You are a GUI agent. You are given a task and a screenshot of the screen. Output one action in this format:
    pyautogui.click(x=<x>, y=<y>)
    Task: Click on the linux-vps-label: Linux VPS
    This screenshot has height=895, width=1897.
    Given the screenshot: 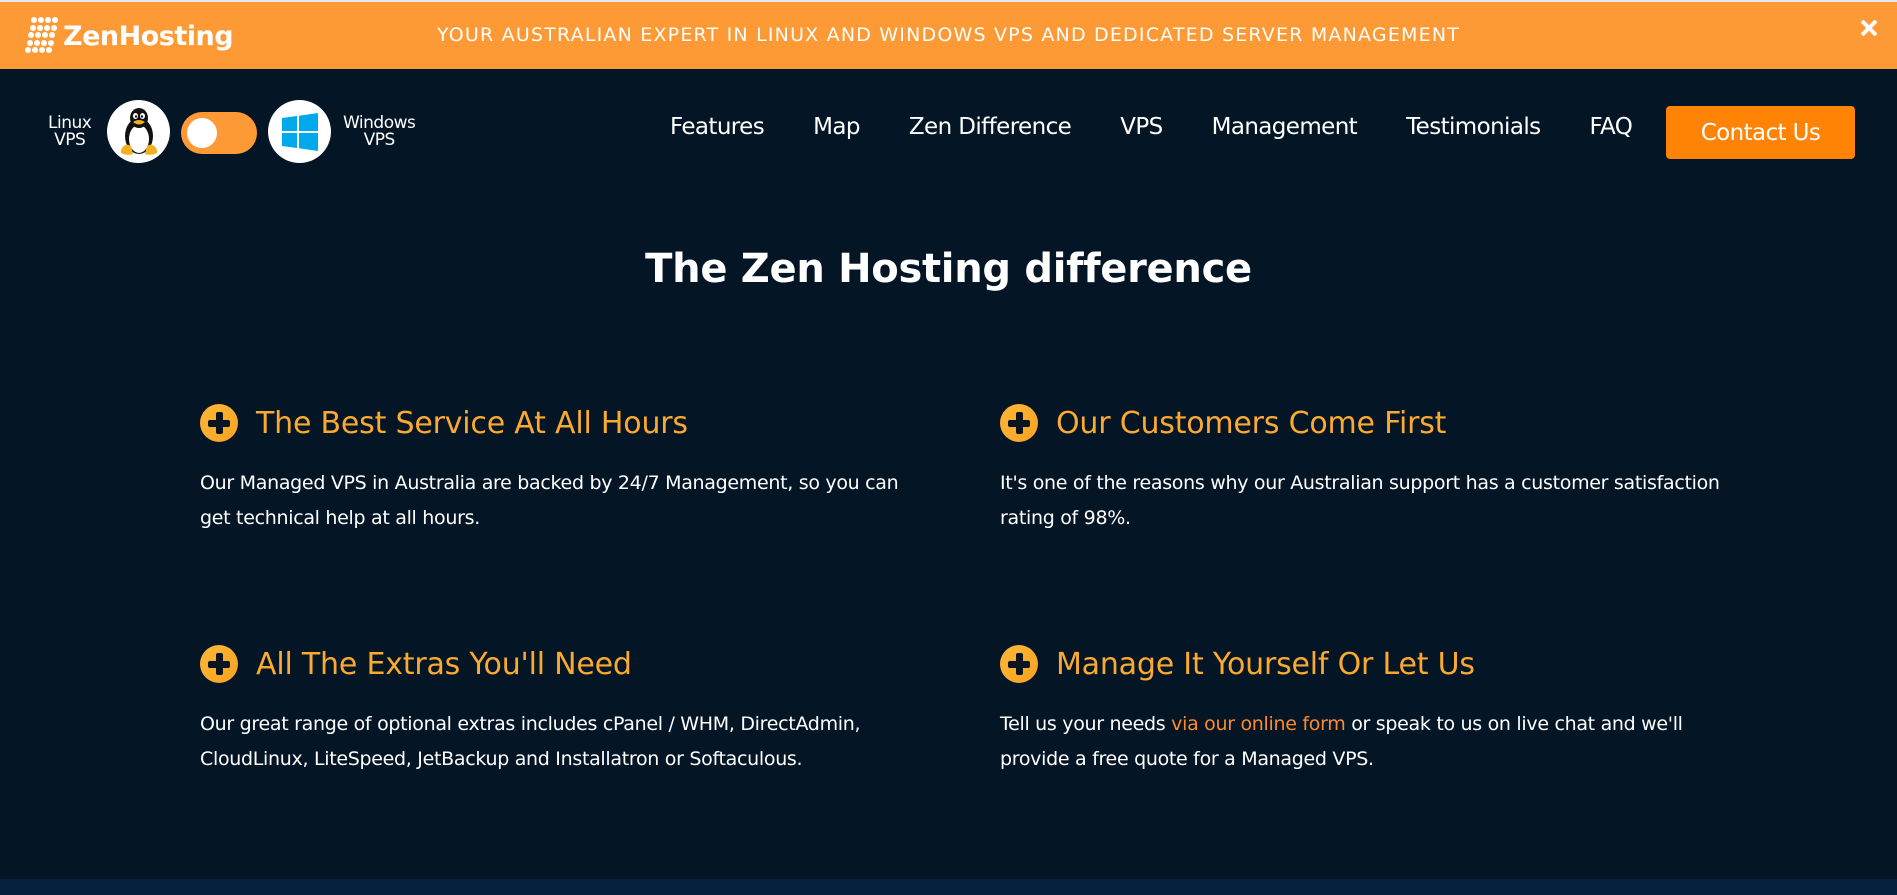 What is the action you would take?
    pyautogui.click(x=70, y=132)
    